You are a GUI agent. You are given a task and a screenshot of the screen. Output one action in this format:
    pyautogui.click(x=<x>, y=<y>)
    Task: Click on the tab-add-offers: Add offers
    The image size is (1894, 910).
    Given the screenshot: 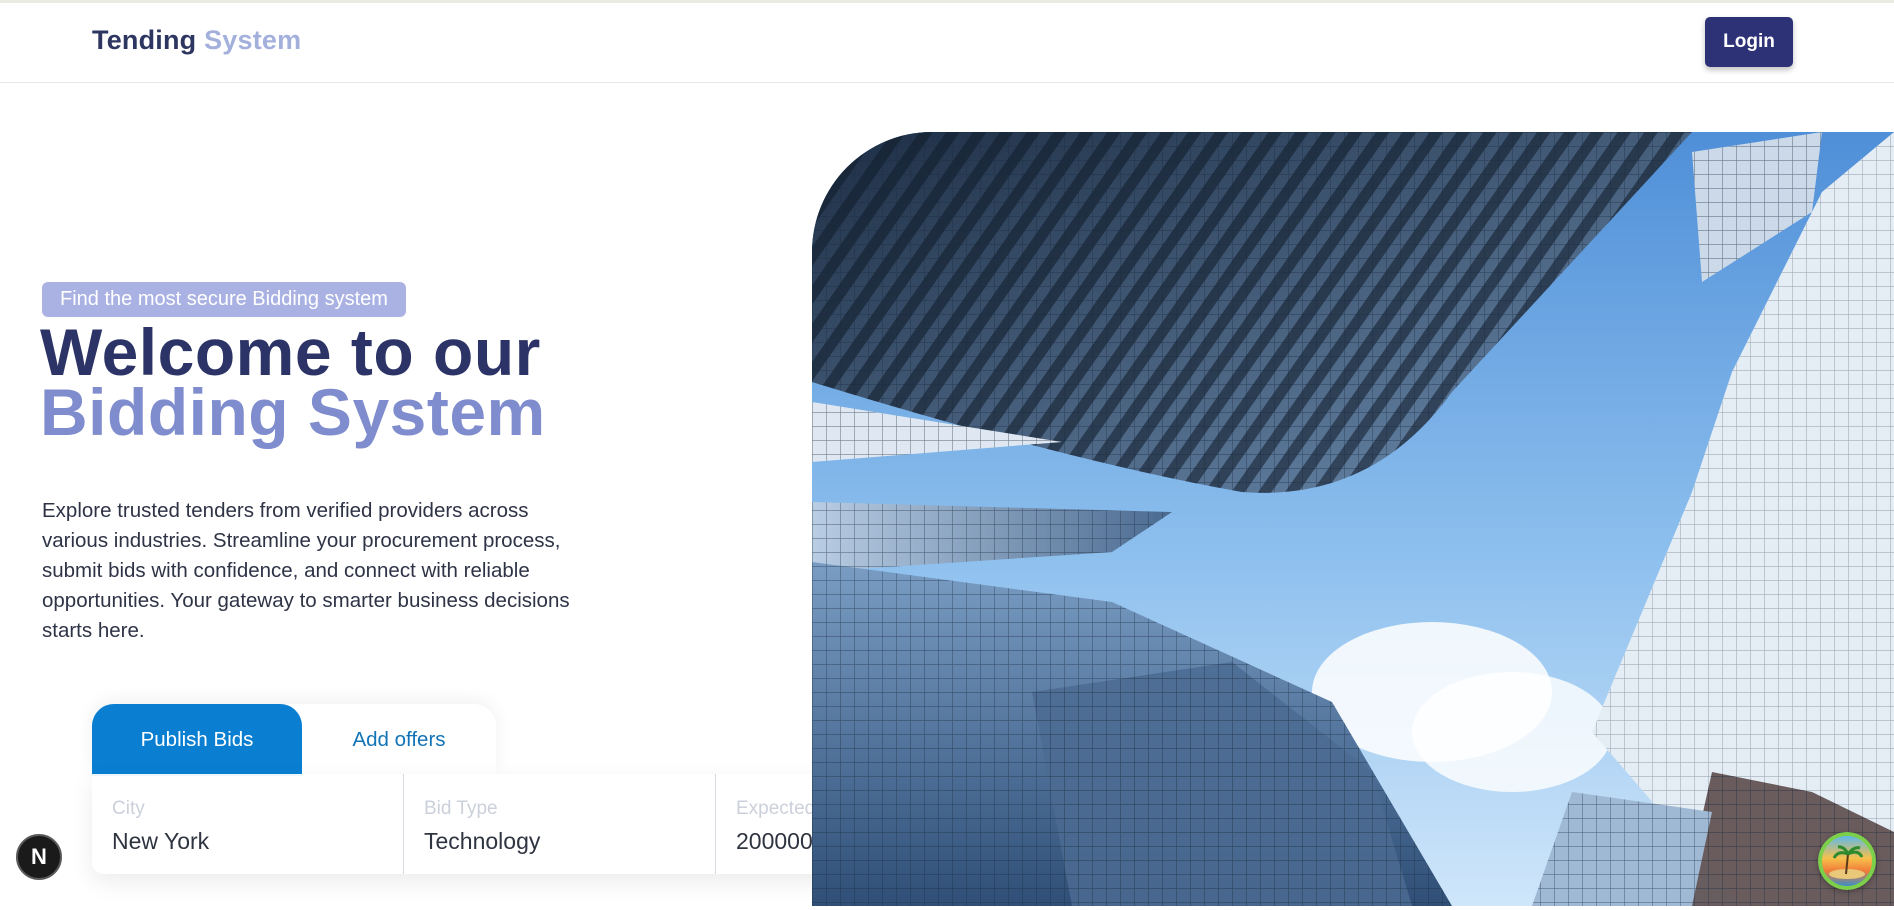 What is the action you would take?
    pyautogui.click(x=399, y=740)
    